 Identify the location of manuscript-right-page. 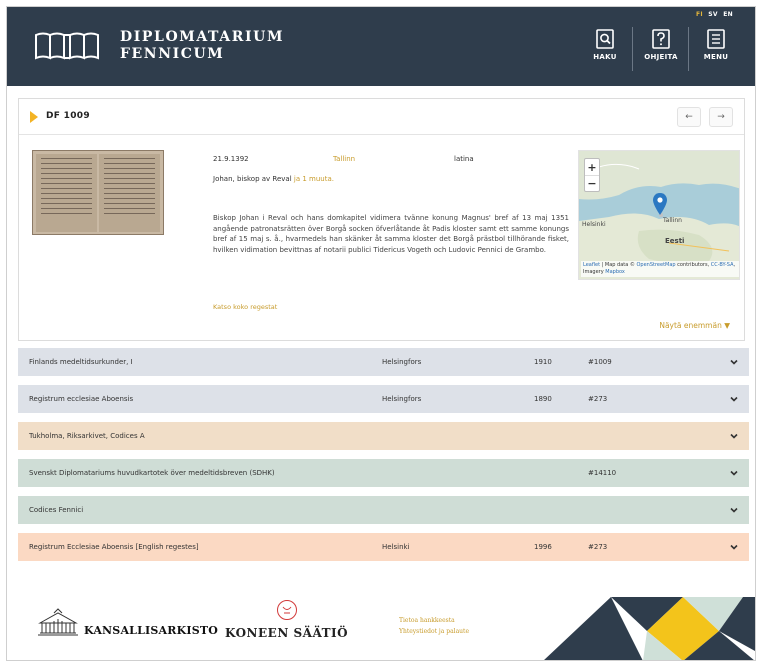
(129, 193).